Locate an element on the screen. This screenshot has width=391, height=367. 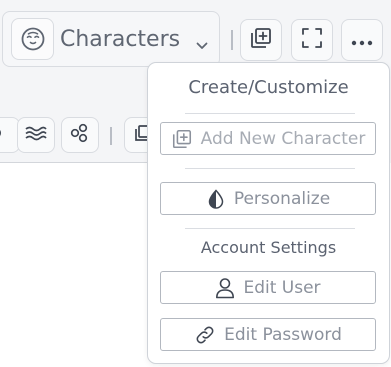
personalize-label: Personalize is located at coordinates (282, 198).